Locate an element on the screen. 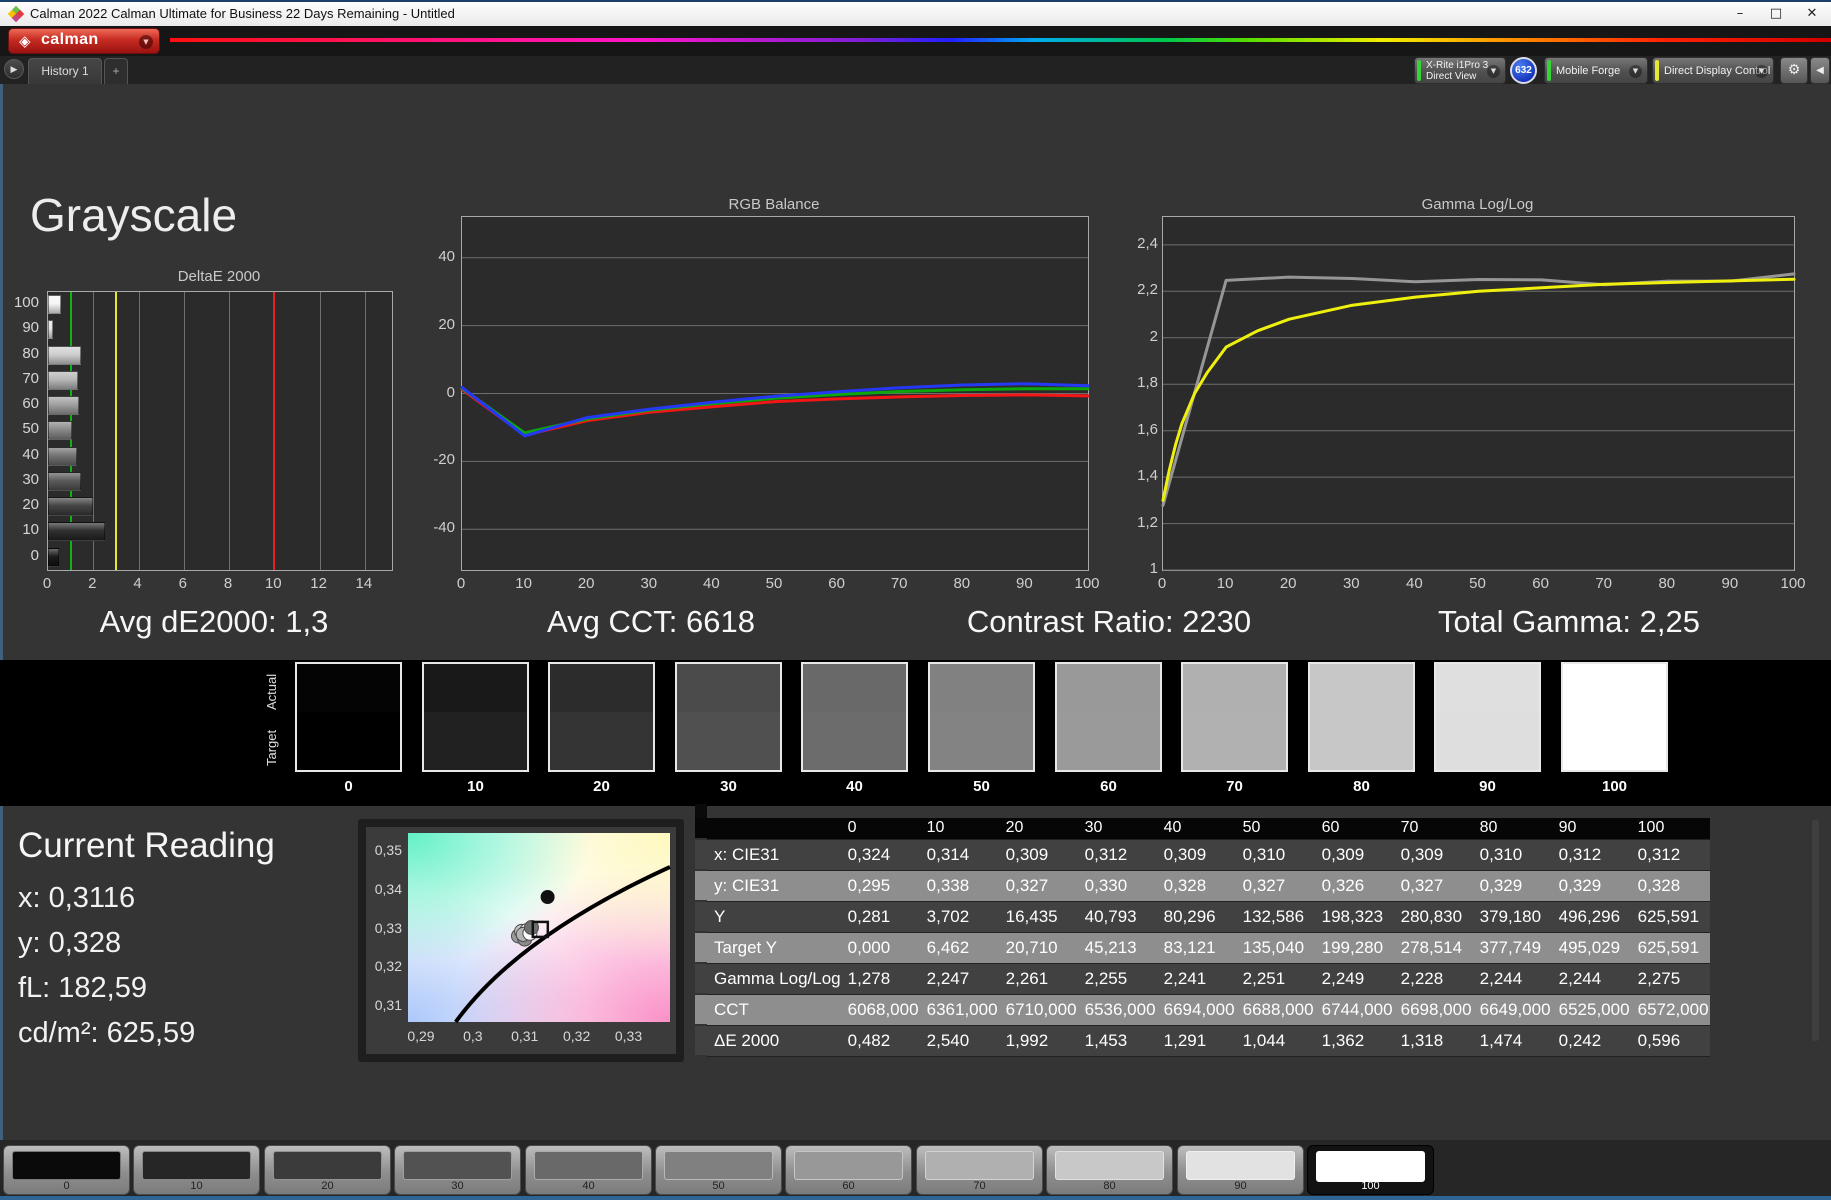 Image resolution: width=1831 pixels, height=1200 pixels. axis-tick-label: 1,4 is located at coordinates (1147, 476).